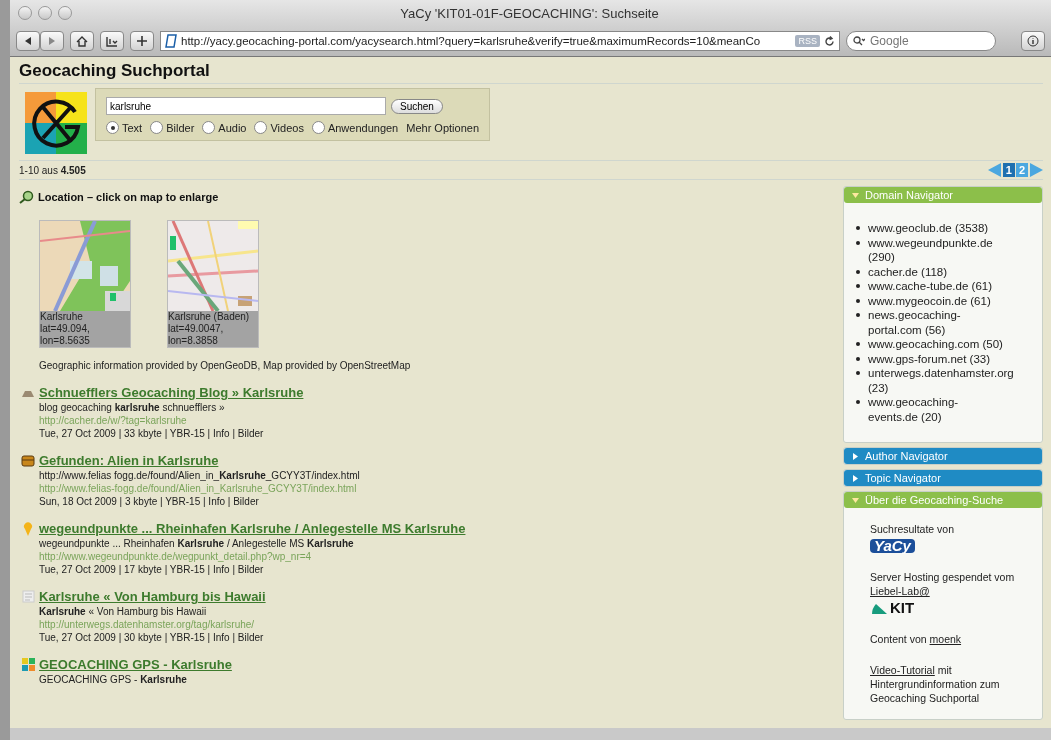 This screenshot has height=740, width=1051. I want to click on type-radio: Audio, so click(224, 127).